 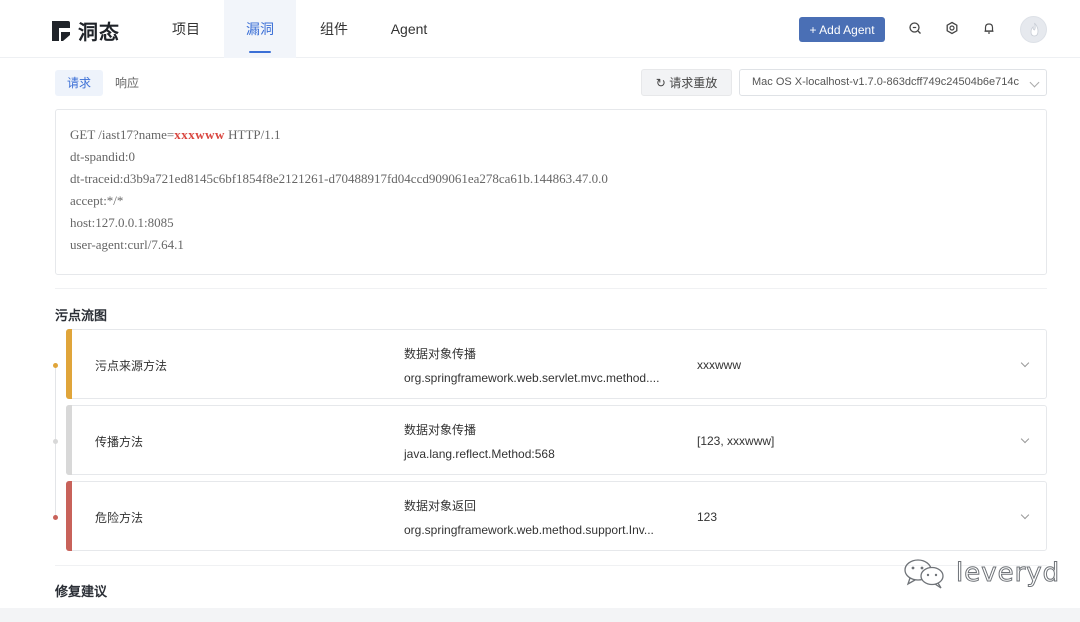 What do you see at coordinates (989, 28) in the screenshot?
I see `bell-icon` at bounding box center [989, 28].